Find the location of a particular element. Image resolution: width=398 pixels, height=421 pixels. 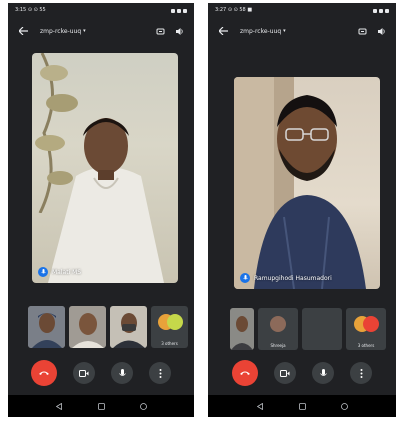

main-participant-label: Malati MS is located at coordinates (59, 272).